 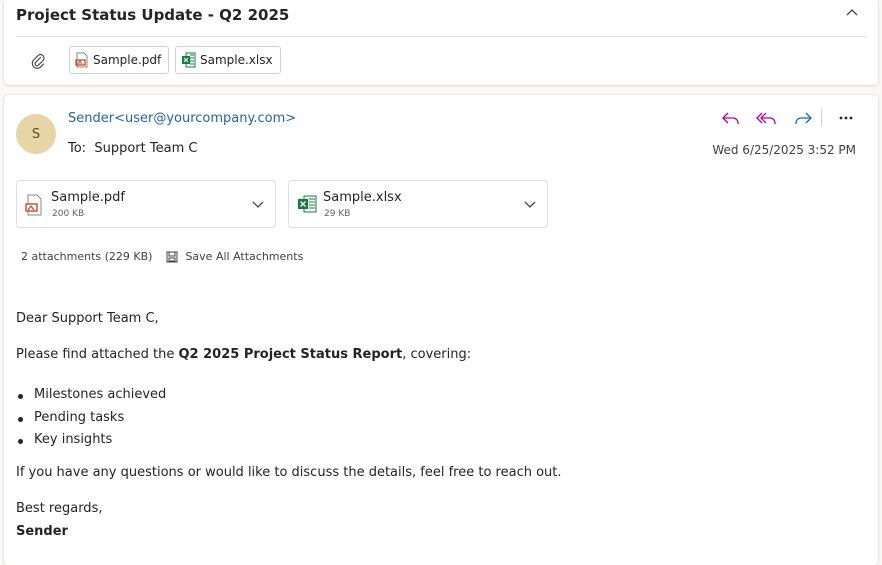 What do you see at coordinates (821, 118) in the screenshot?
I see `actions-divider` at bounding box center [821, 118].